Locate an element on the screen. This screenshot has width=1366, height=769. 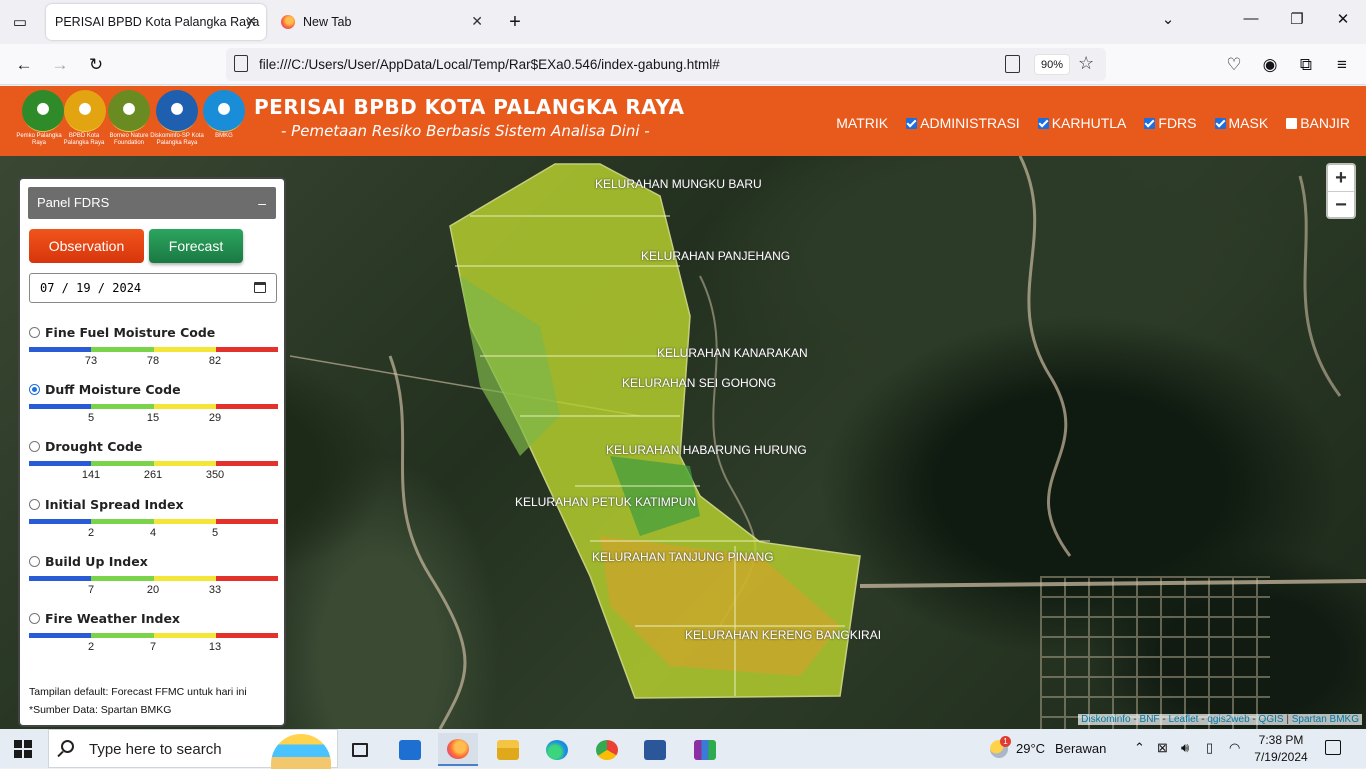
new-tab-icon: + is located at coordinates (515, 22).